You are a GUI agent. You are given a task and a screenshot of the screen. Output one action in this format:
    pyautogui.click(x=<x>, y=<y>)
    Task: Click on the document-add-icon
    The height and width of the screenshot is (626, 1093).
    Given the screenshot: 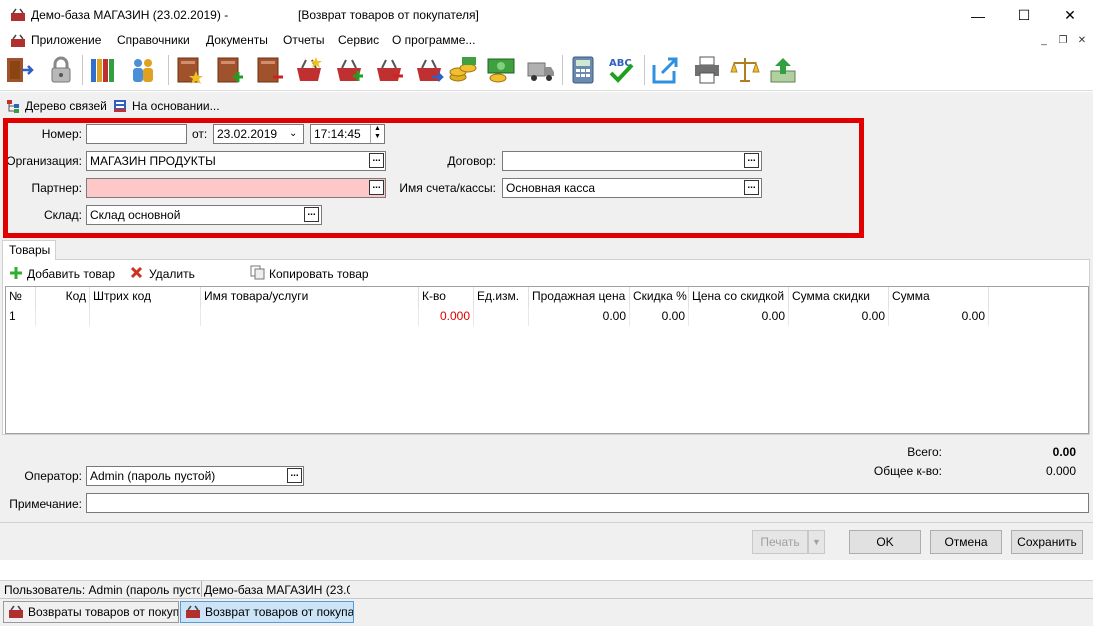 What is the action you would take?
    pyautogui.click(x=229, y=70)
    